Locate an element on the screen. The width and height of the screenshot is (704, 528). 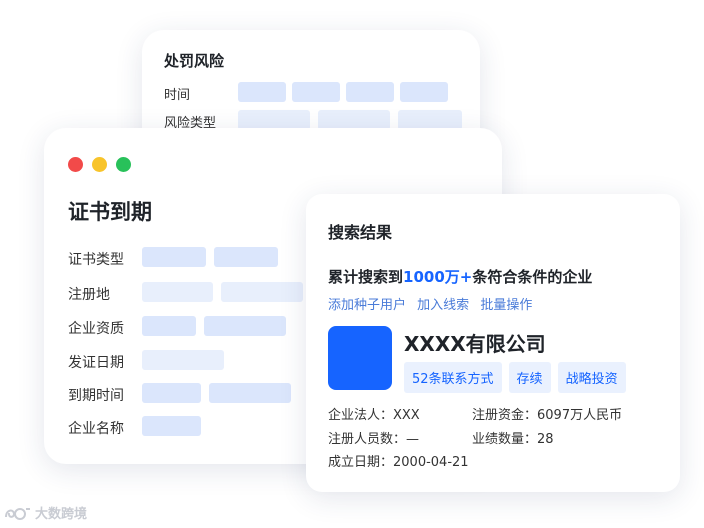
cert-issue-date-option is located at coordinates (183, 360).